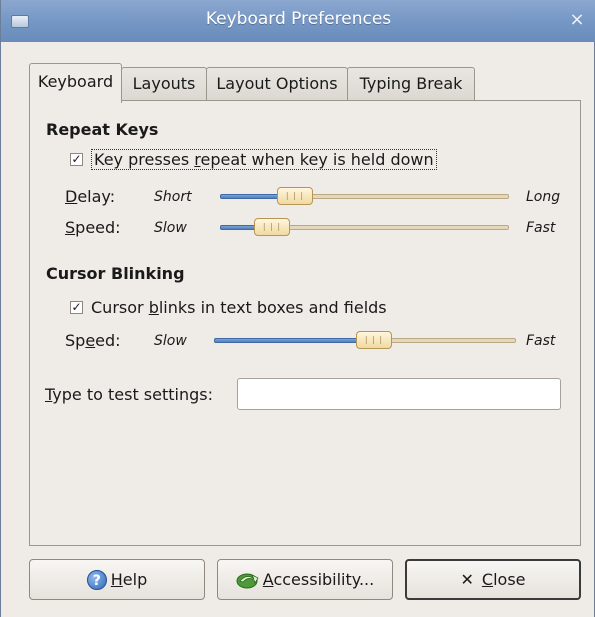 This screenshot has width=595, height=617. What do you see at coordinates (364, 196) in the screenshot?
I see `delay-slider: | | |` at bounding box center [364, 196].